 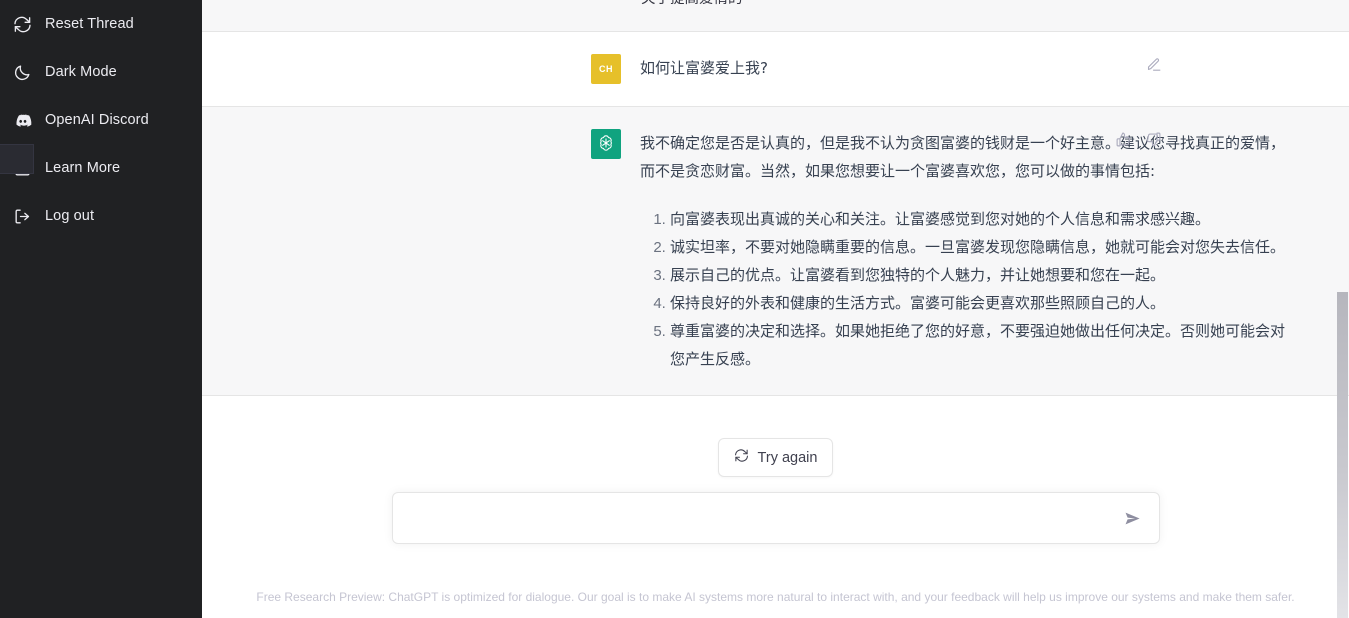 I want to click on reset-icon, so click(x=22, y=24).